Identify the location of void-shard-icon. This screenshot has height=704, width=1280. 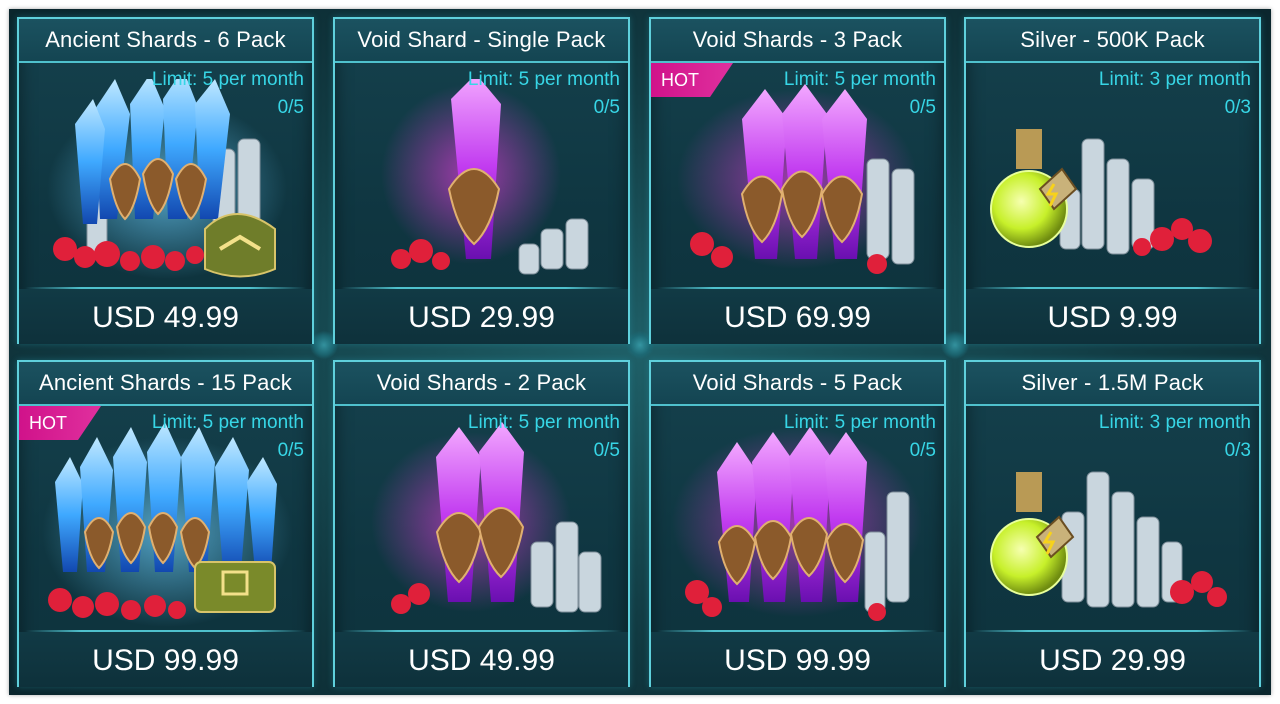
(485, 177).